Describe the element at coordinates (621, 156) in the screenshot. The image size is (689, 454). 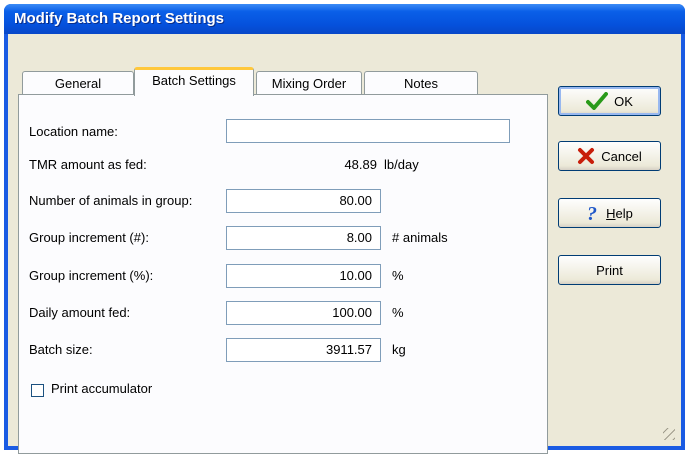
I see `cancel-button-label: Cancel` at that location.